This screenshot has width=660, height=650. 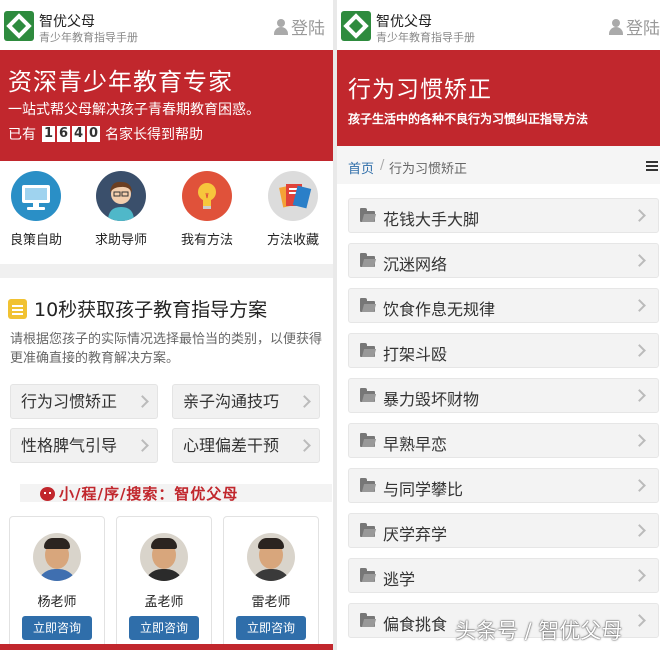 I want to click on category-button: 性格脾气引导, so click(x=84, y=445).